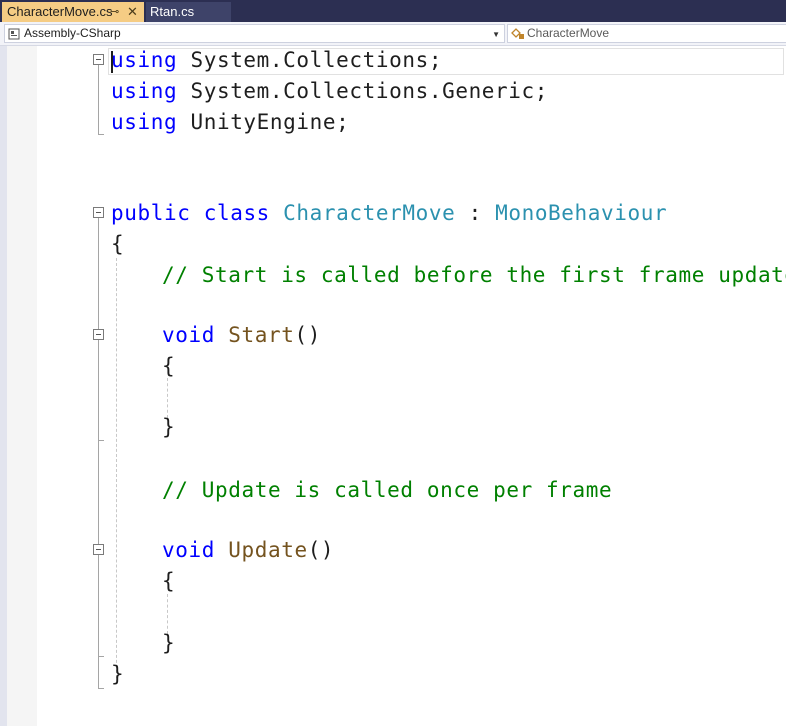  I want to click on indicator-margin, so click(22, 386).